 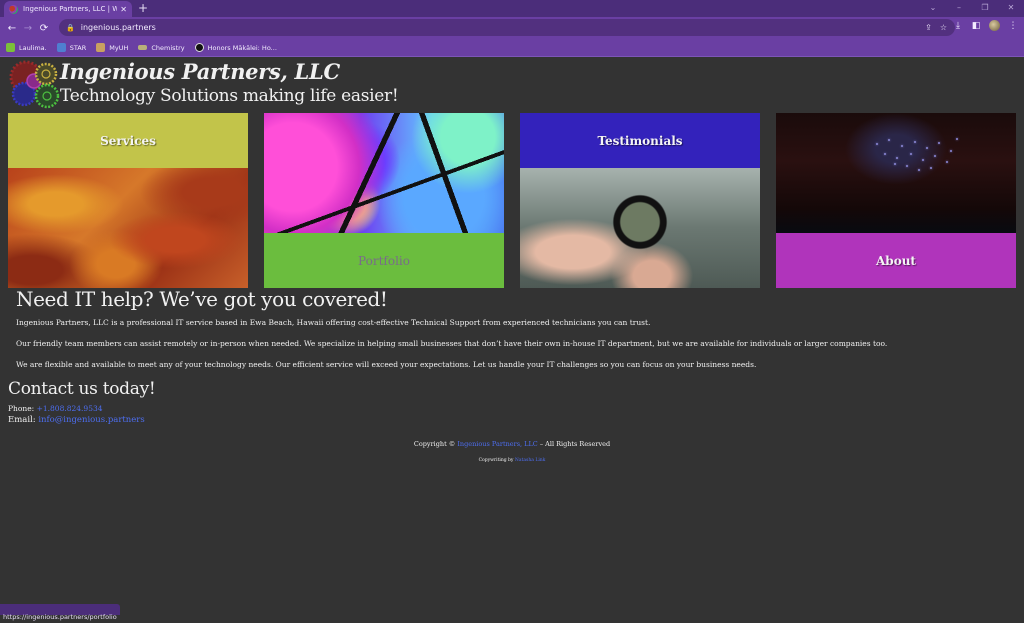 I want to click on services-band: Services, so click(x=128, y=140).